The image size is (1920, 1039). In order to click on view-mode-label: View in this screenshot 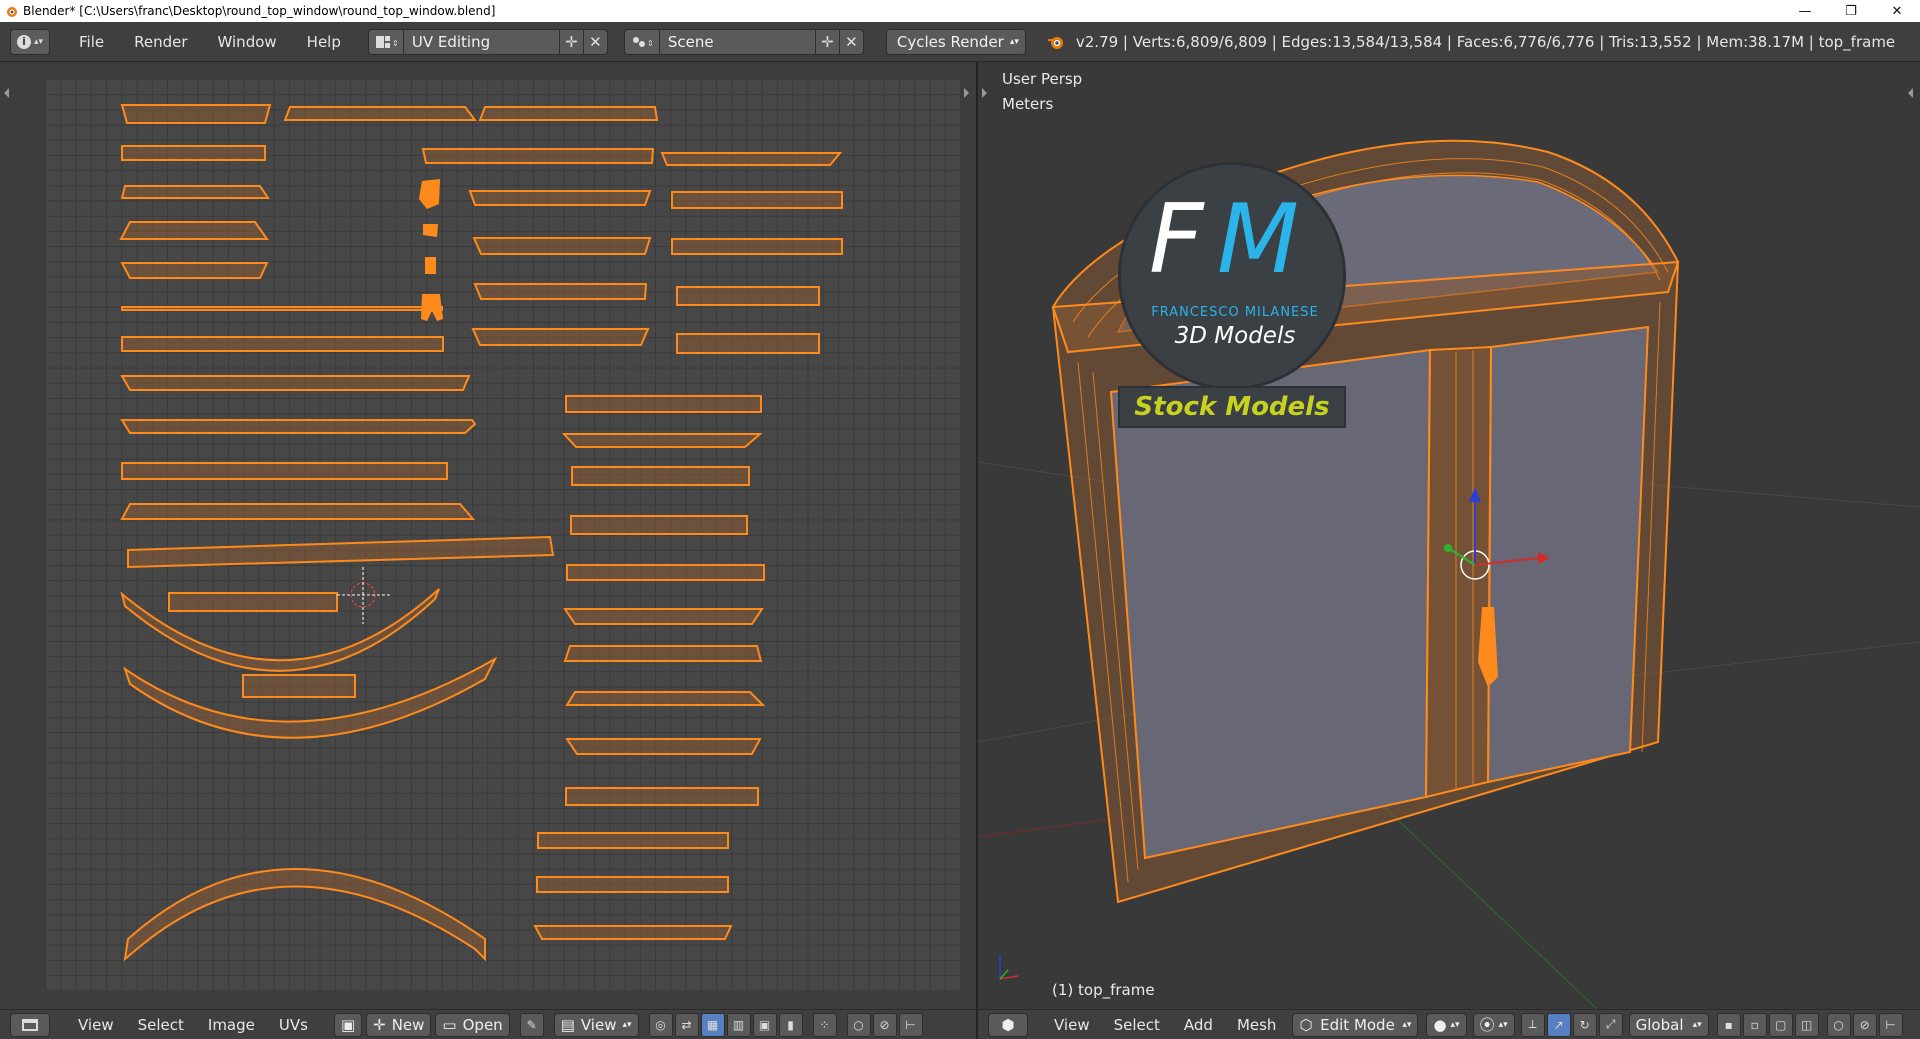, I will do `click(598, 1024)`.